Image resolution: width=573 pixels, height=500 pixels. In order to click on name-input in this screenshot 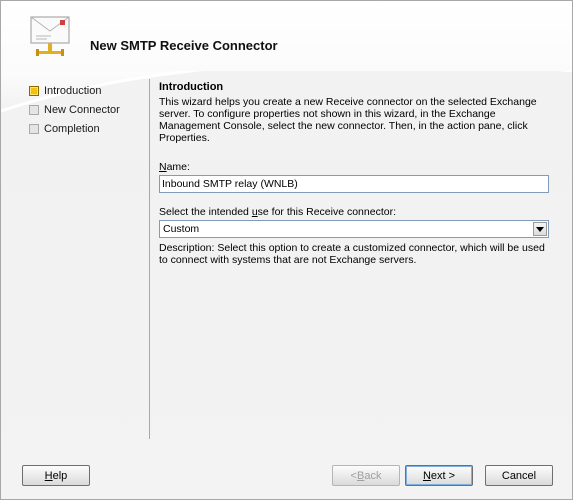, I will do `click(354, 184)`.